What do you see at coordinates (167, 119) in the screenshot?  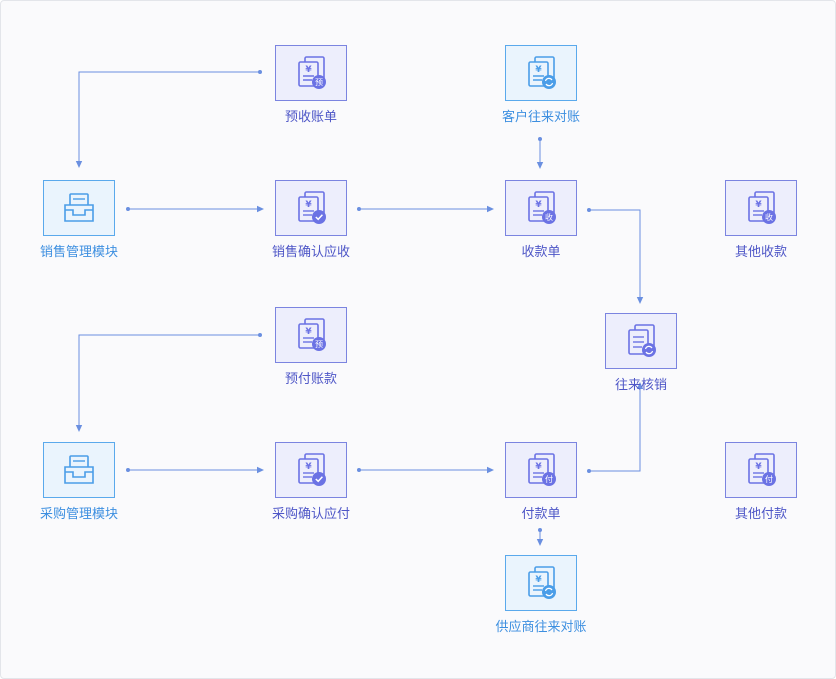 I see `edge-prepay-receipt-to-sales-module` at bounding box center [167, 119].